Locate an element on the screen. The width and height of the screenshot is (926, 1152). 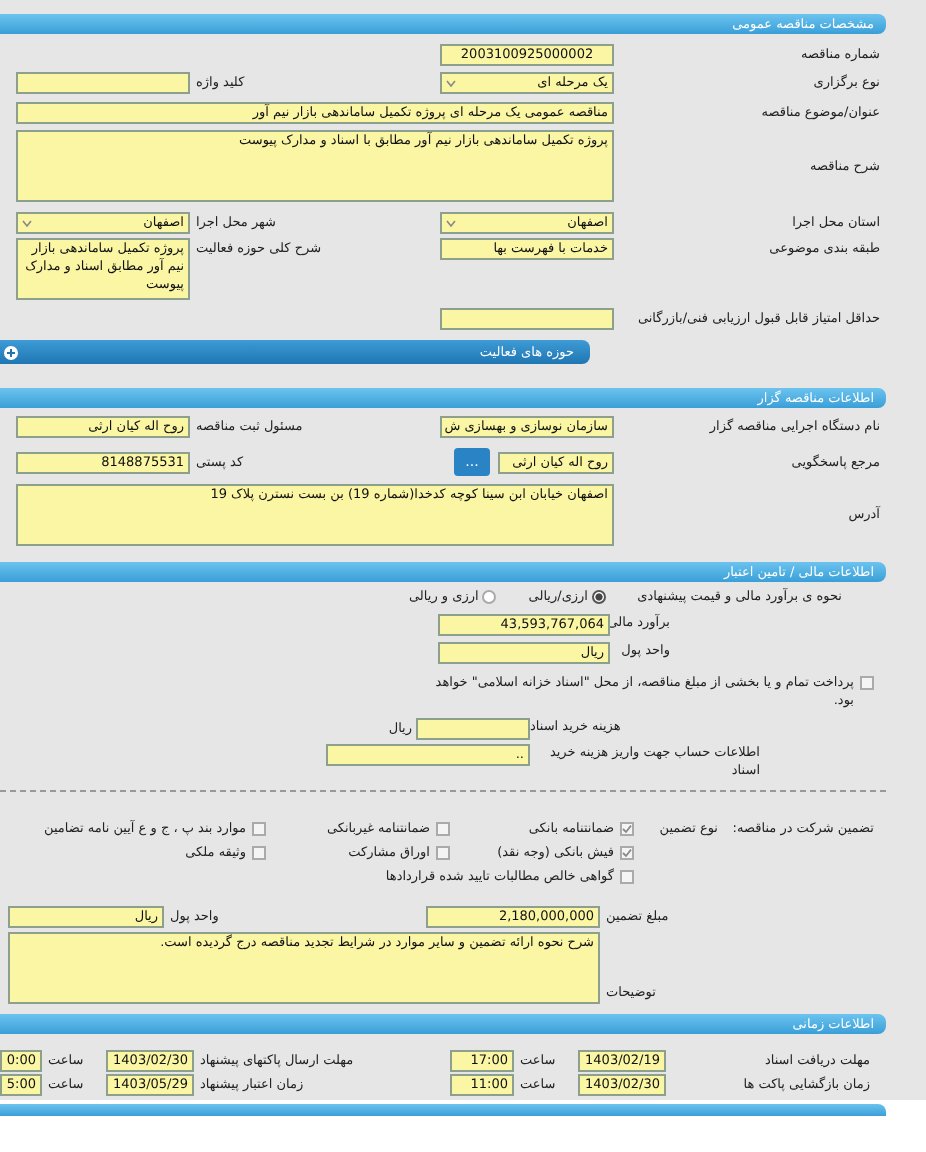
keyword-field is located at coordinates (103, 83).